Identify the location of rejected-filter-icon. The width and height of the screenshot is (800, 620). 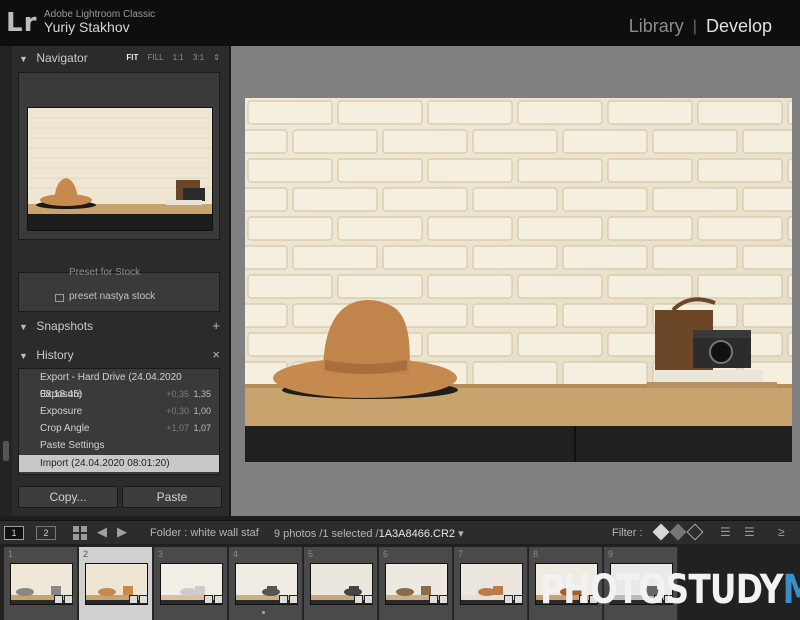
(695, 532).